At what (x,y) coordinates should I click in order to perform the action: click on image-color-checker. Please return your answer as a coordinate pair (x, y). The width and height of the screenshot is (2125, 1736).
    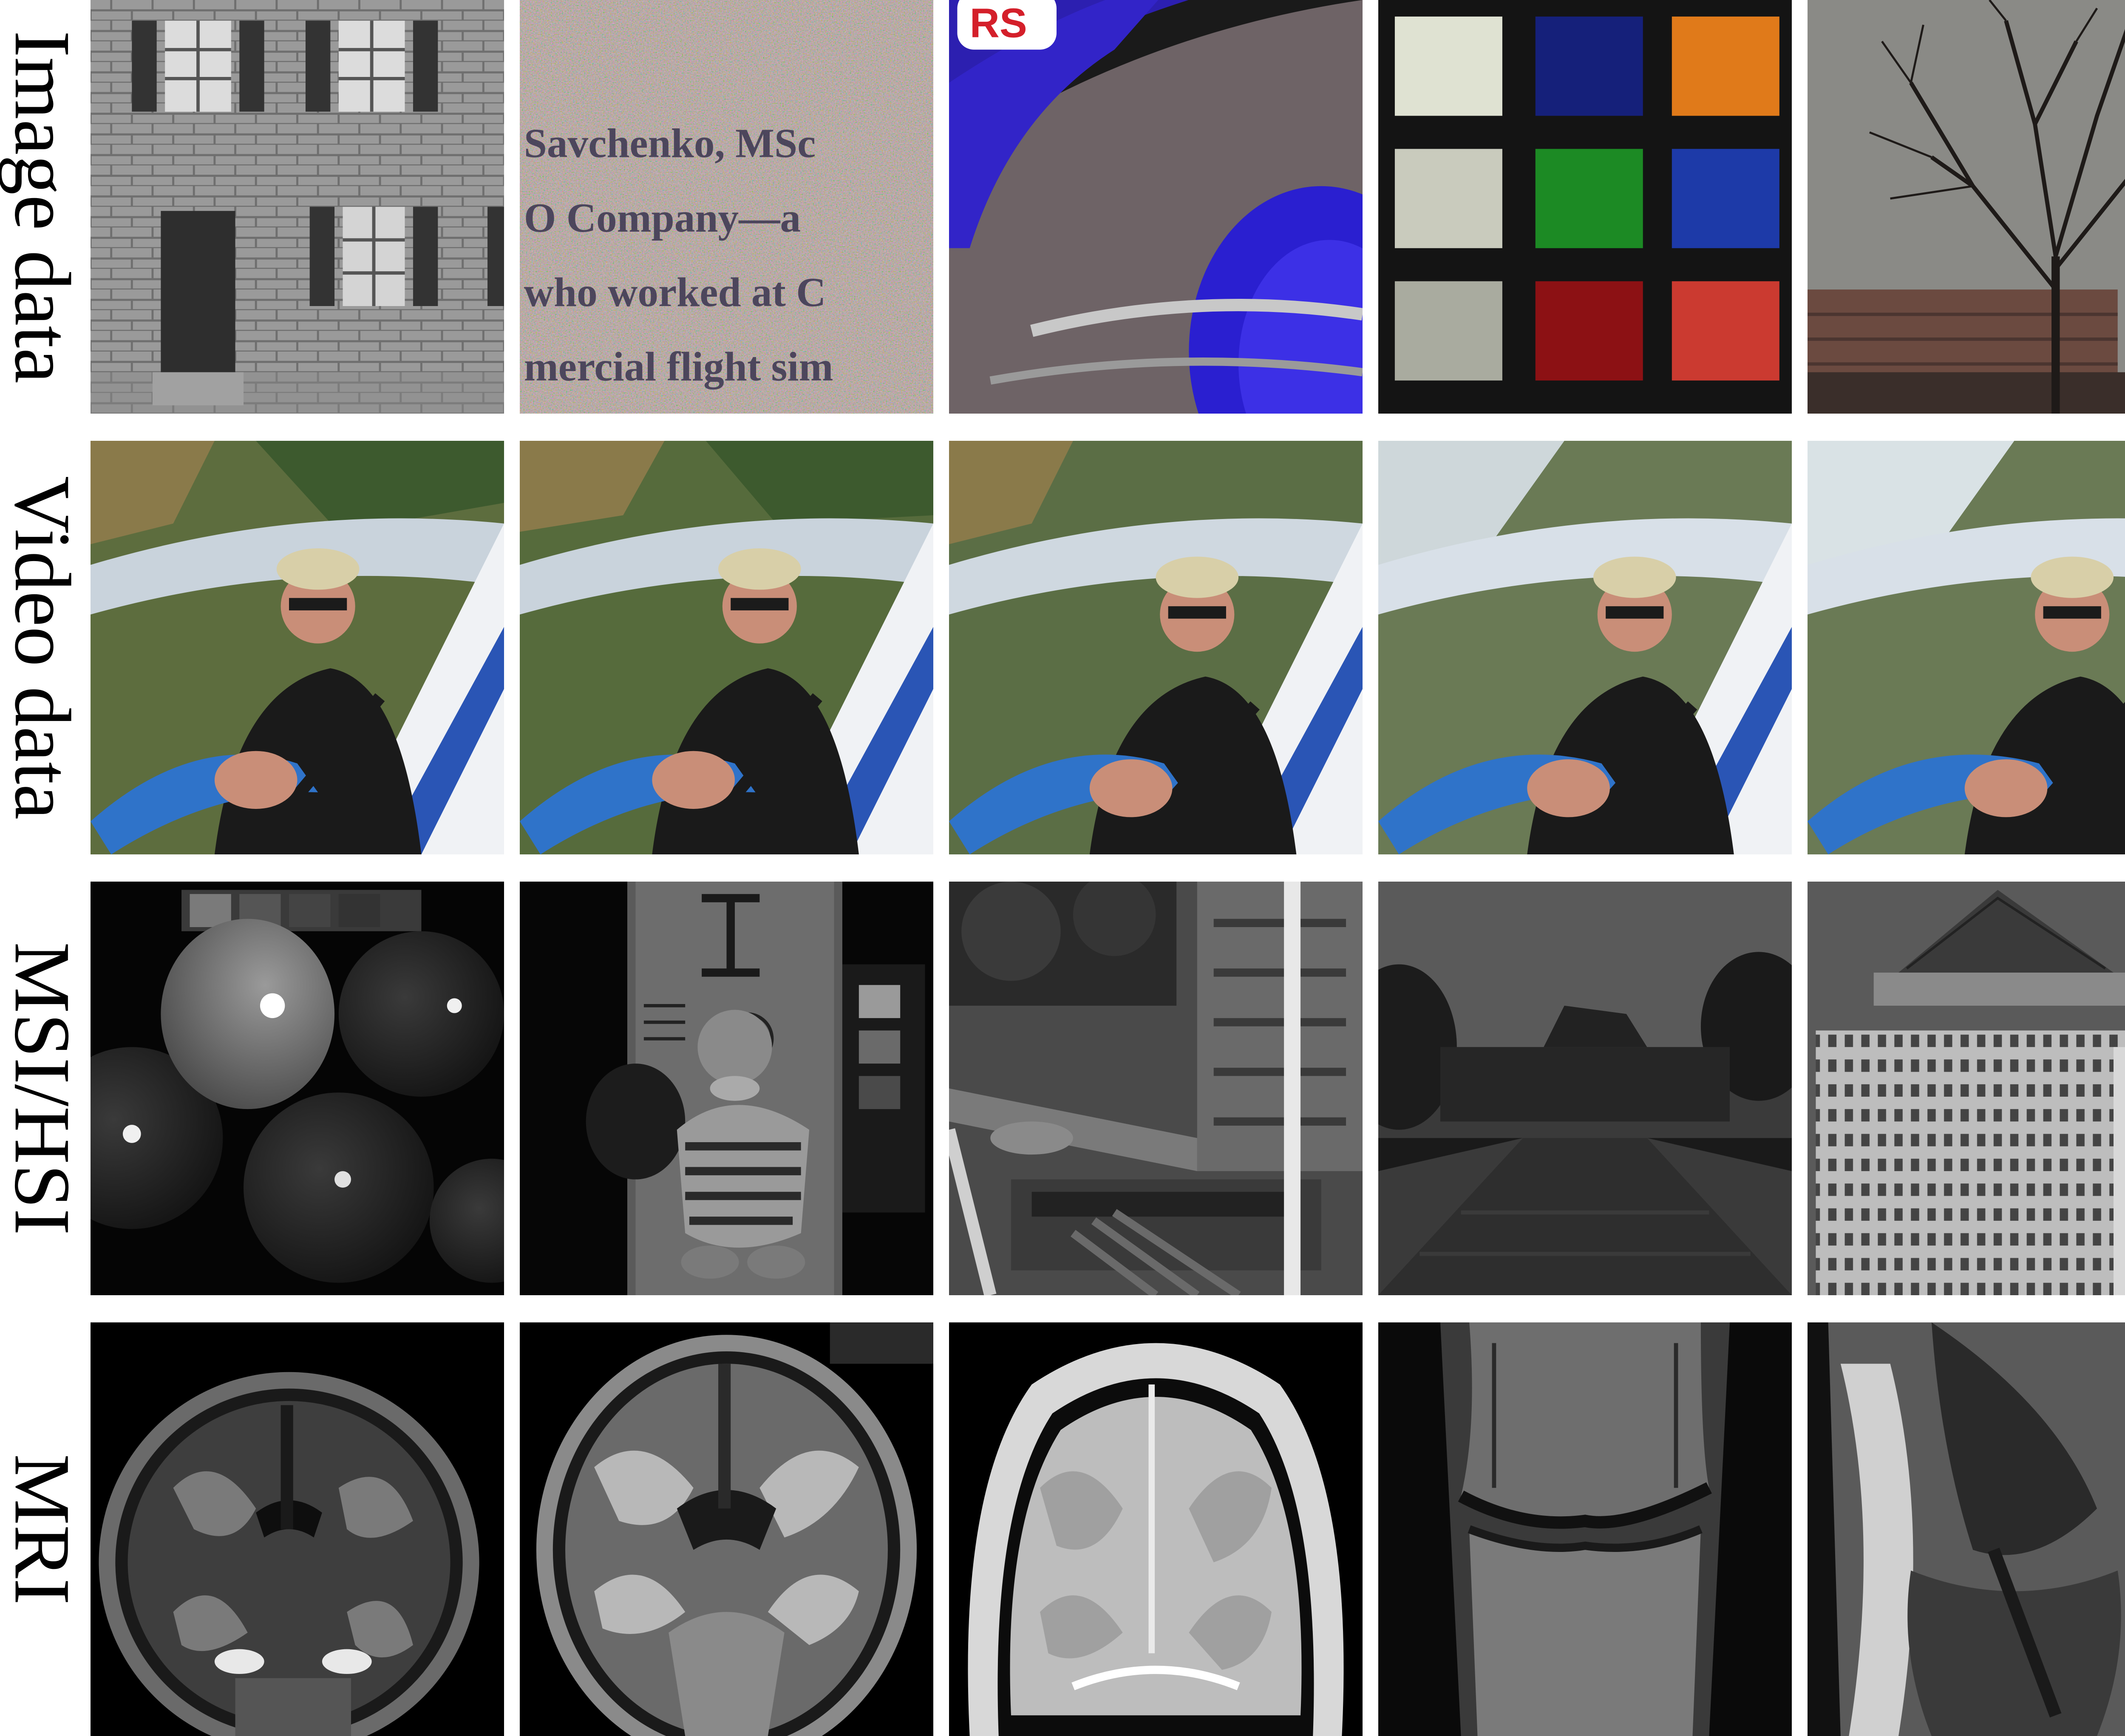
    Looking at the image, I should click on (1585, 207).